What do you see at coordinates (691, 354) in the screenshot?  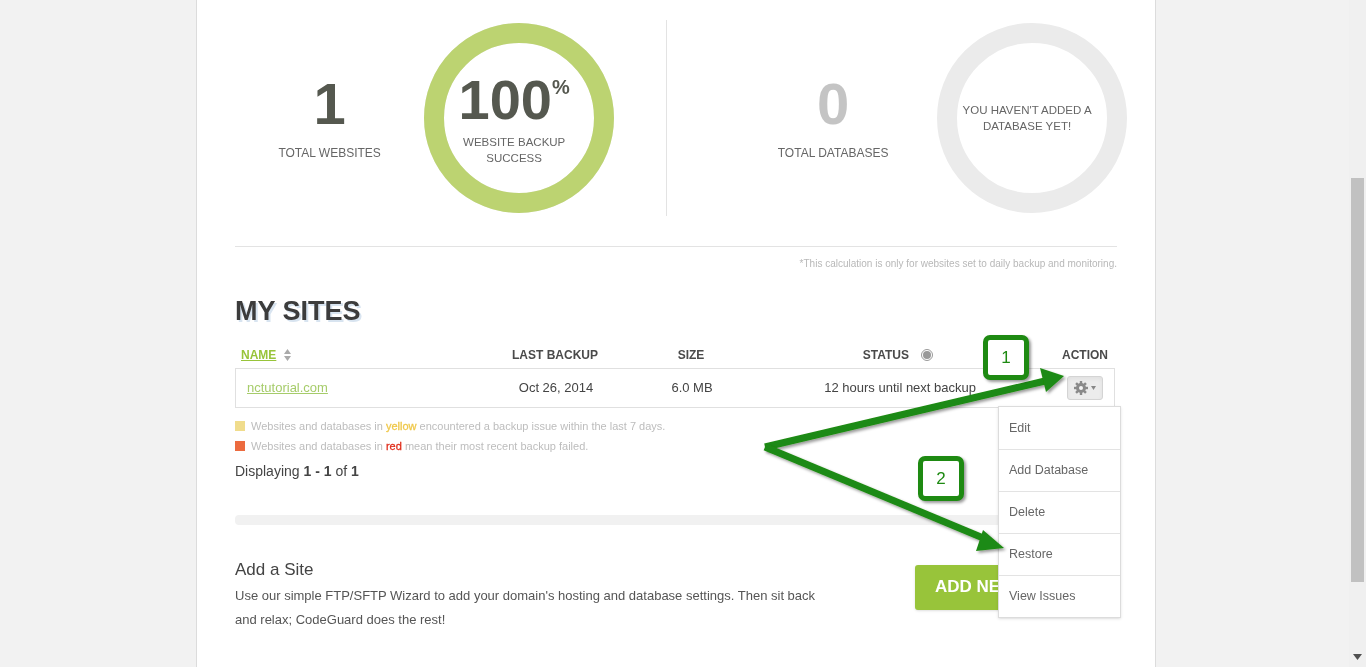 I see `column-header: SIZE` at bounding box center [691, 354].